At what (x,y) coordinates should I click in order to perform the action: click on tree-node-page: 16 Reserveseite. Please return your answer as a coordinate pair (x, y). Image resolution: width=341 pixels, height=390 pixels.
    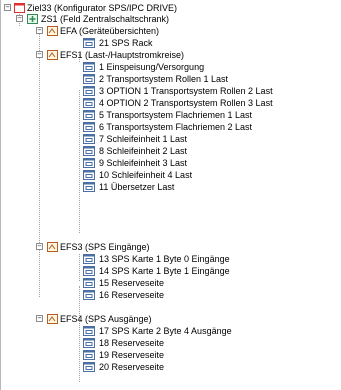
    Looking at the image, I should click on (171, 295).